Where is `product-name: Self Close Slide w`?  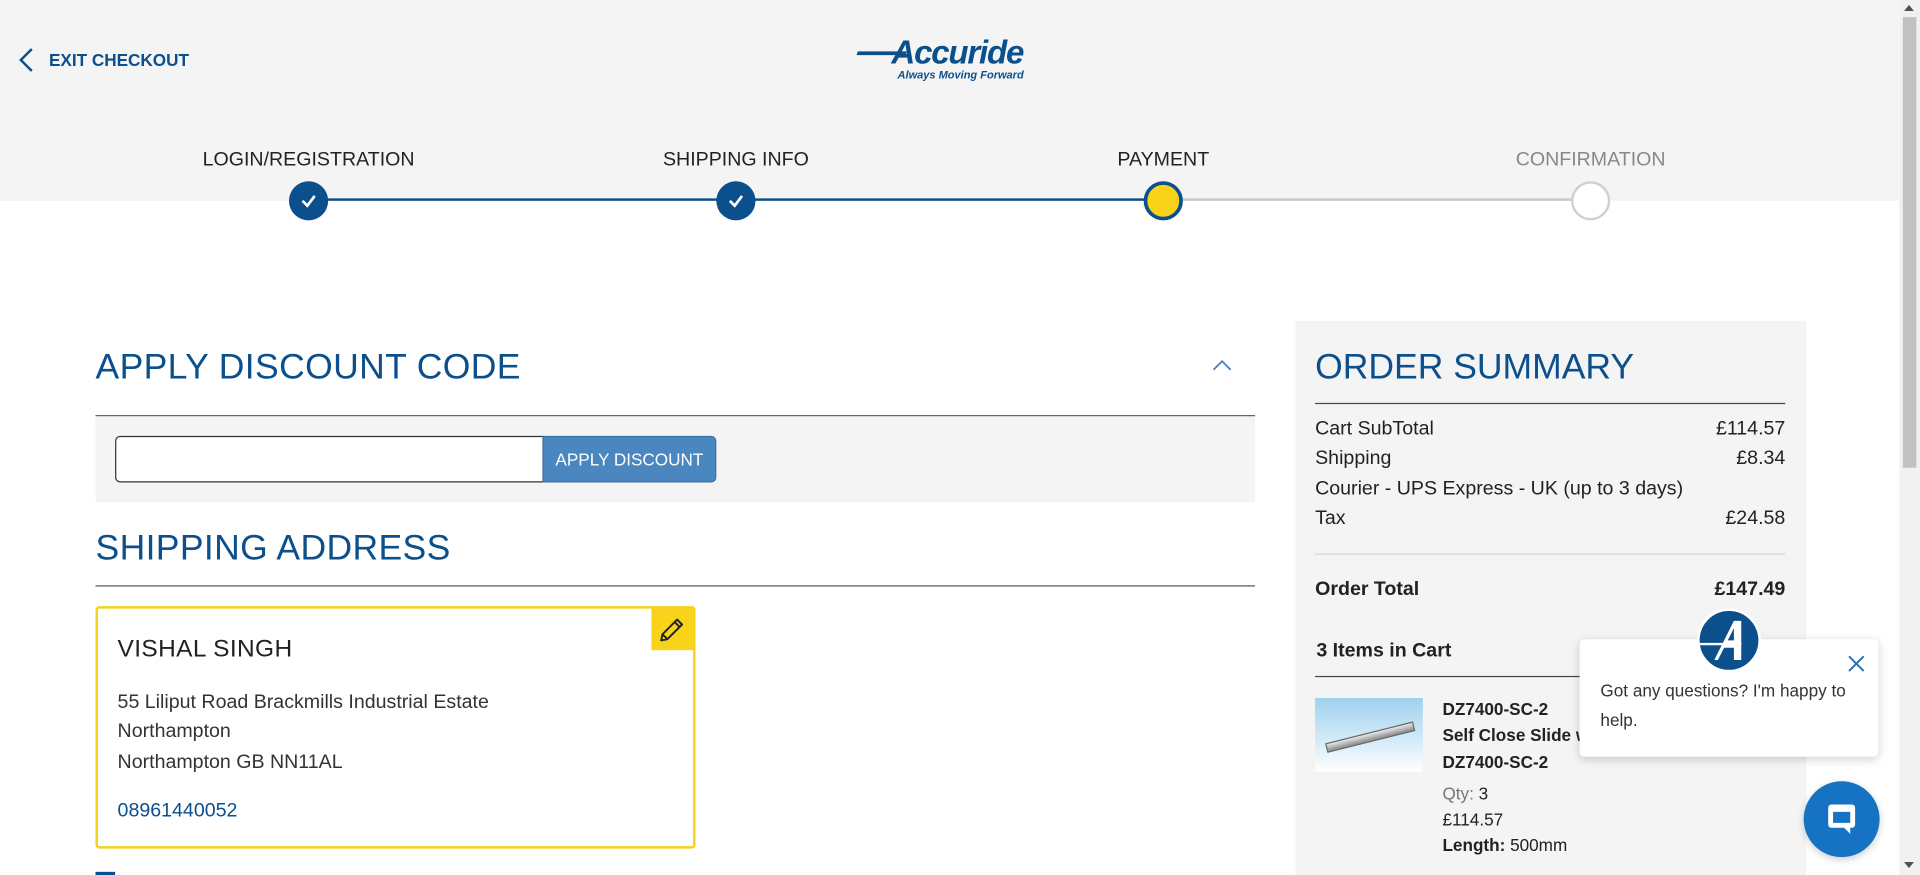
product-name: Self Close Slide w is located at coordinates (1516, 734).